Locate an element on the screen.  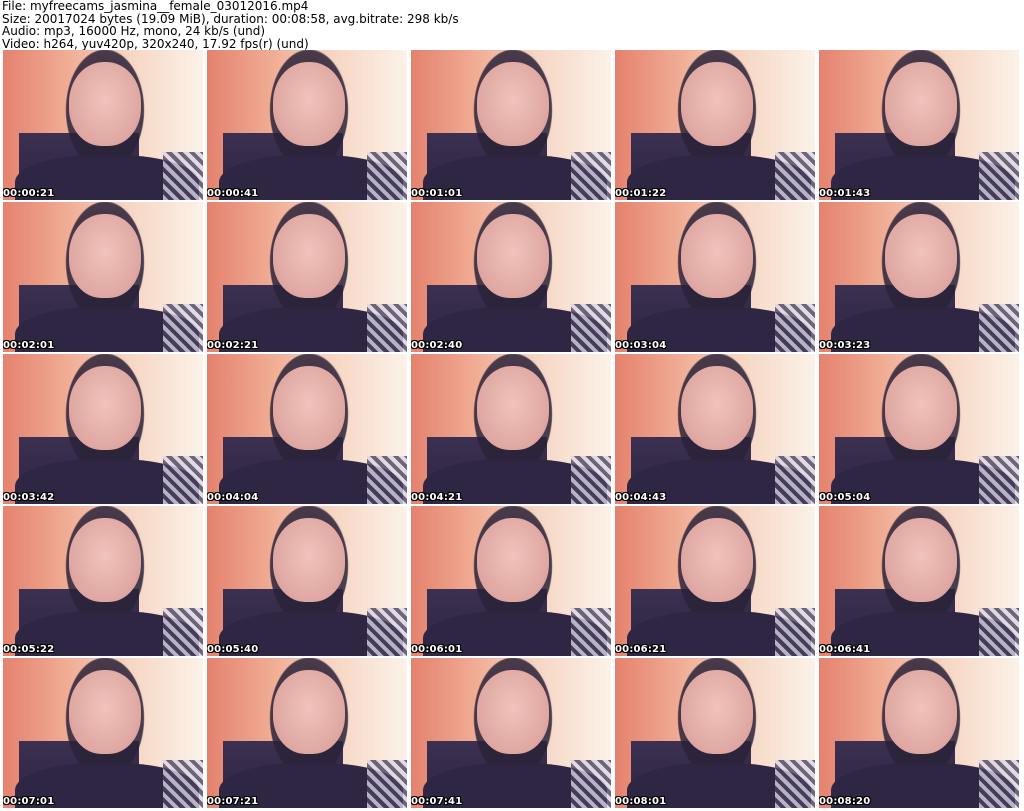
frame-timestamp: 00:05:04 is located at coordinates (845, 497).